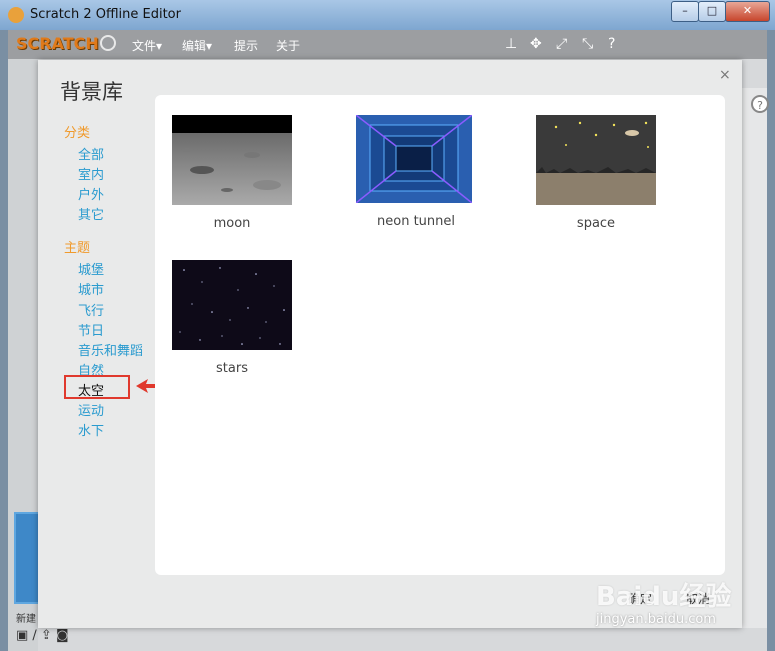  I want to click on stamp-icon: ⊥, so click(511, 44).